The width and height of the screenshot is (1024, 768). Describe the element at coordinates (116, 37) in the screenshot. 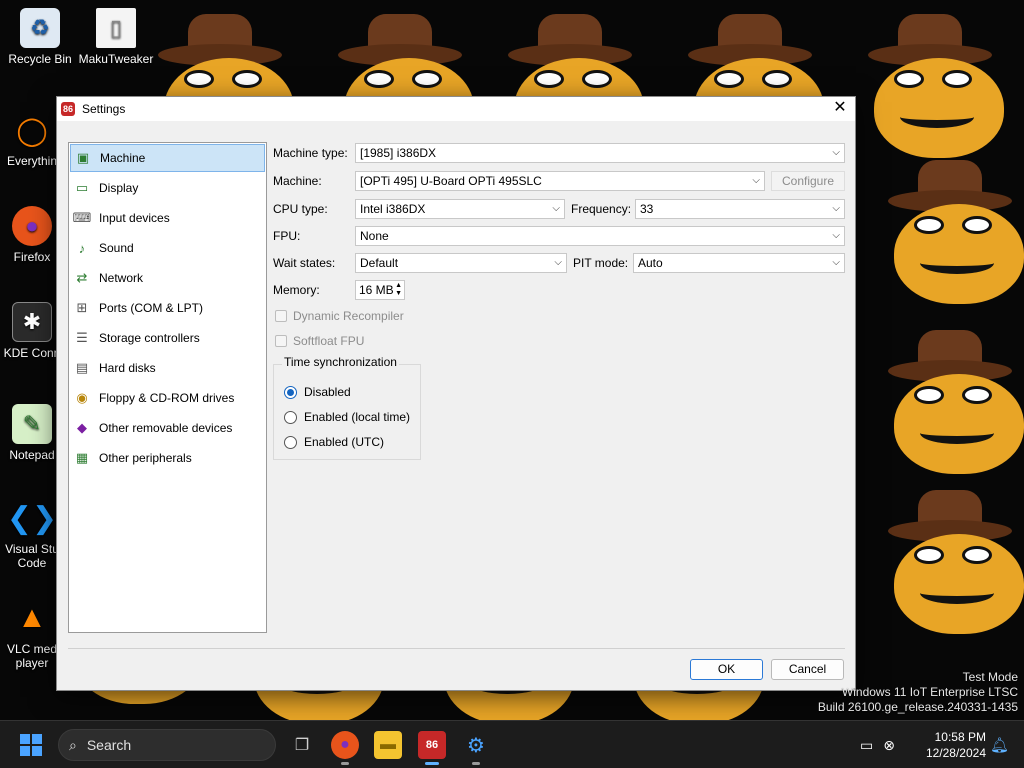

I see `desktop-icon-makutweaker: ▯ MakuTweaker` at that location.